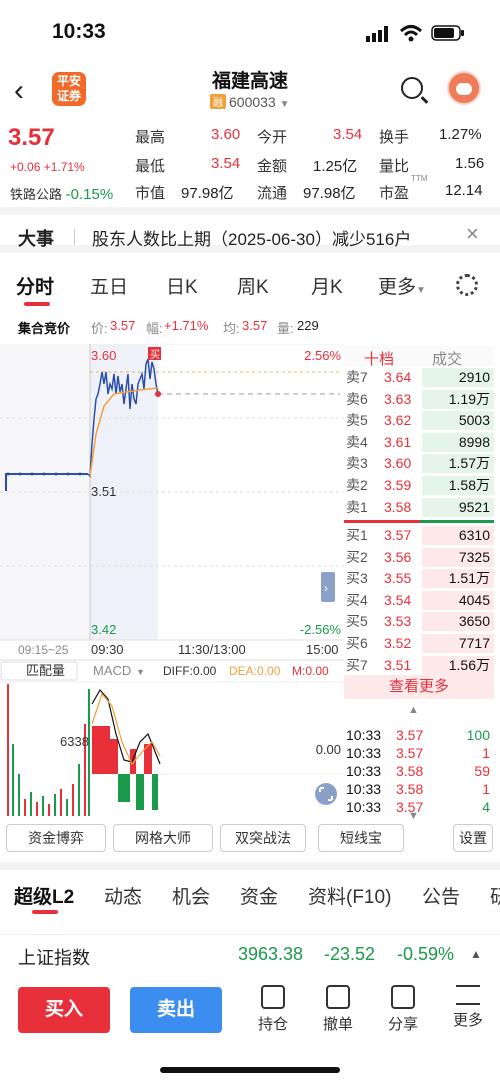 The image size is (500, 1083). What do you see at coordinates (361, 838) in the screenshot?
I see `tool-short-line: 短线宝` at bounding box center [361, 838].